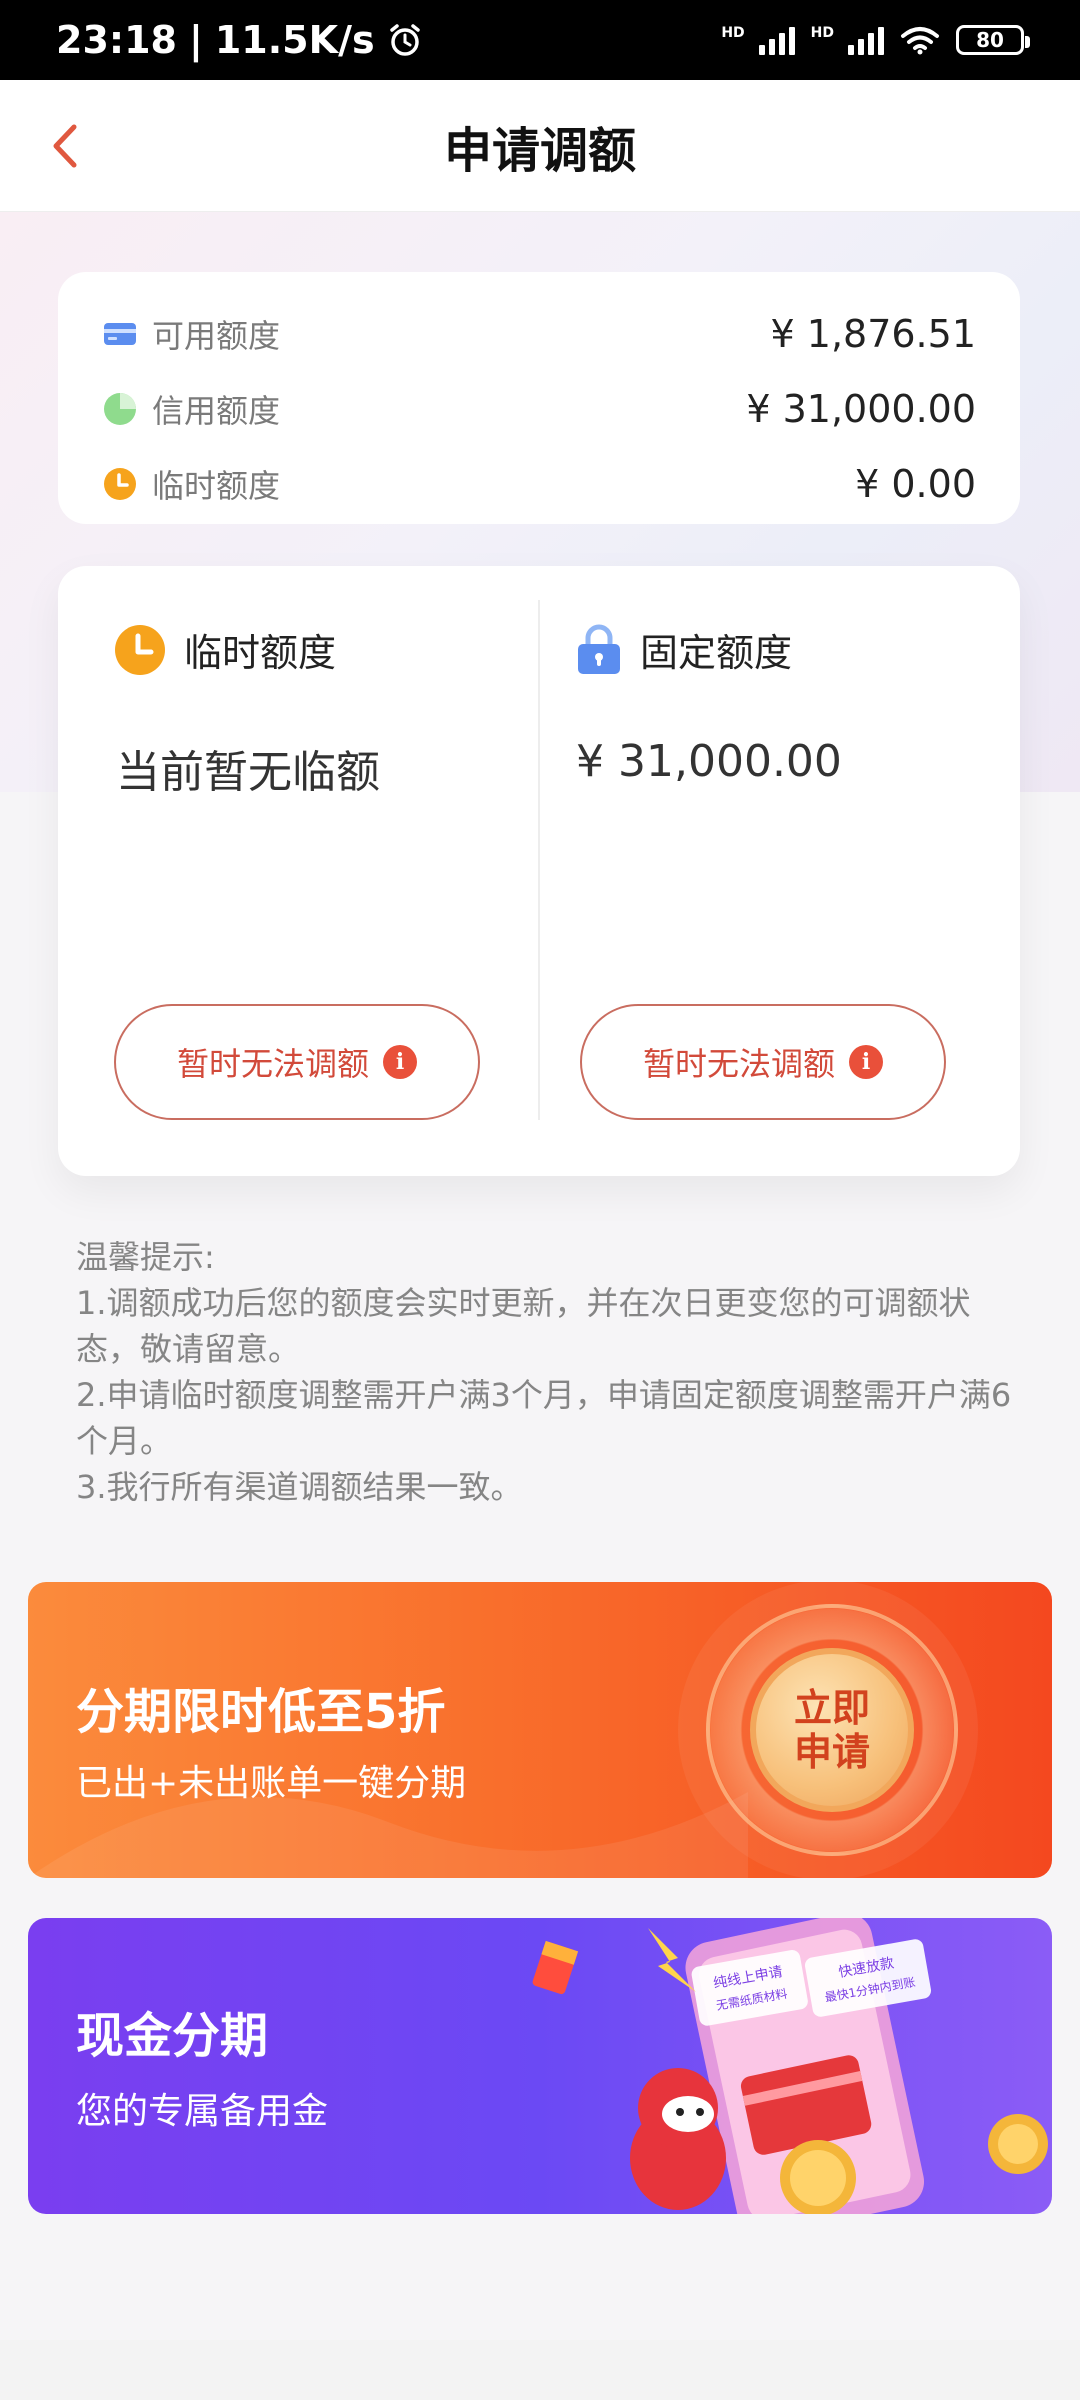 Image resolution: width=1080 pixels, height=2400 pixels. I want to click on hd-label-2: HD, so click(822, 33).